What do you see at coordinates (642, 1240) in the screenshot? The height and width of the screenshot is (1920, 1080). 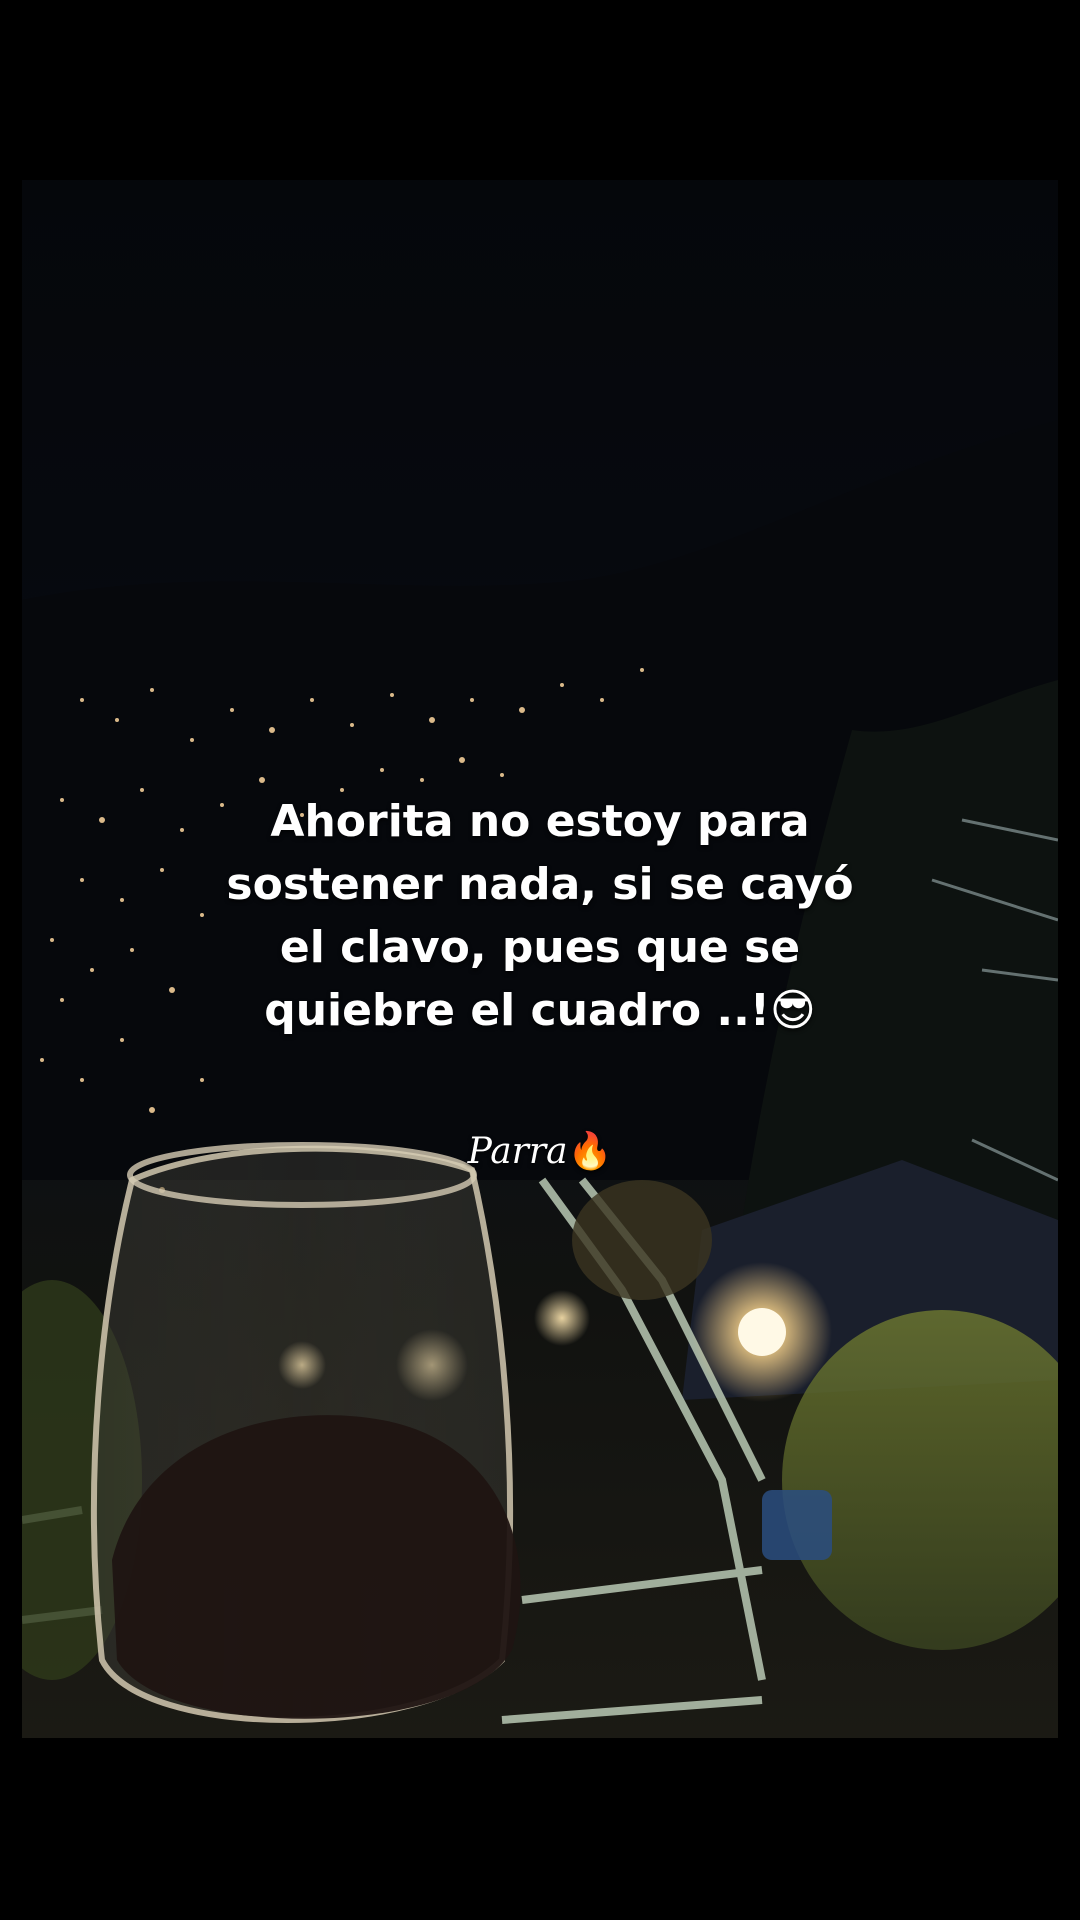 I see `flower-pot-plants` at bounding box center [642, 1240].